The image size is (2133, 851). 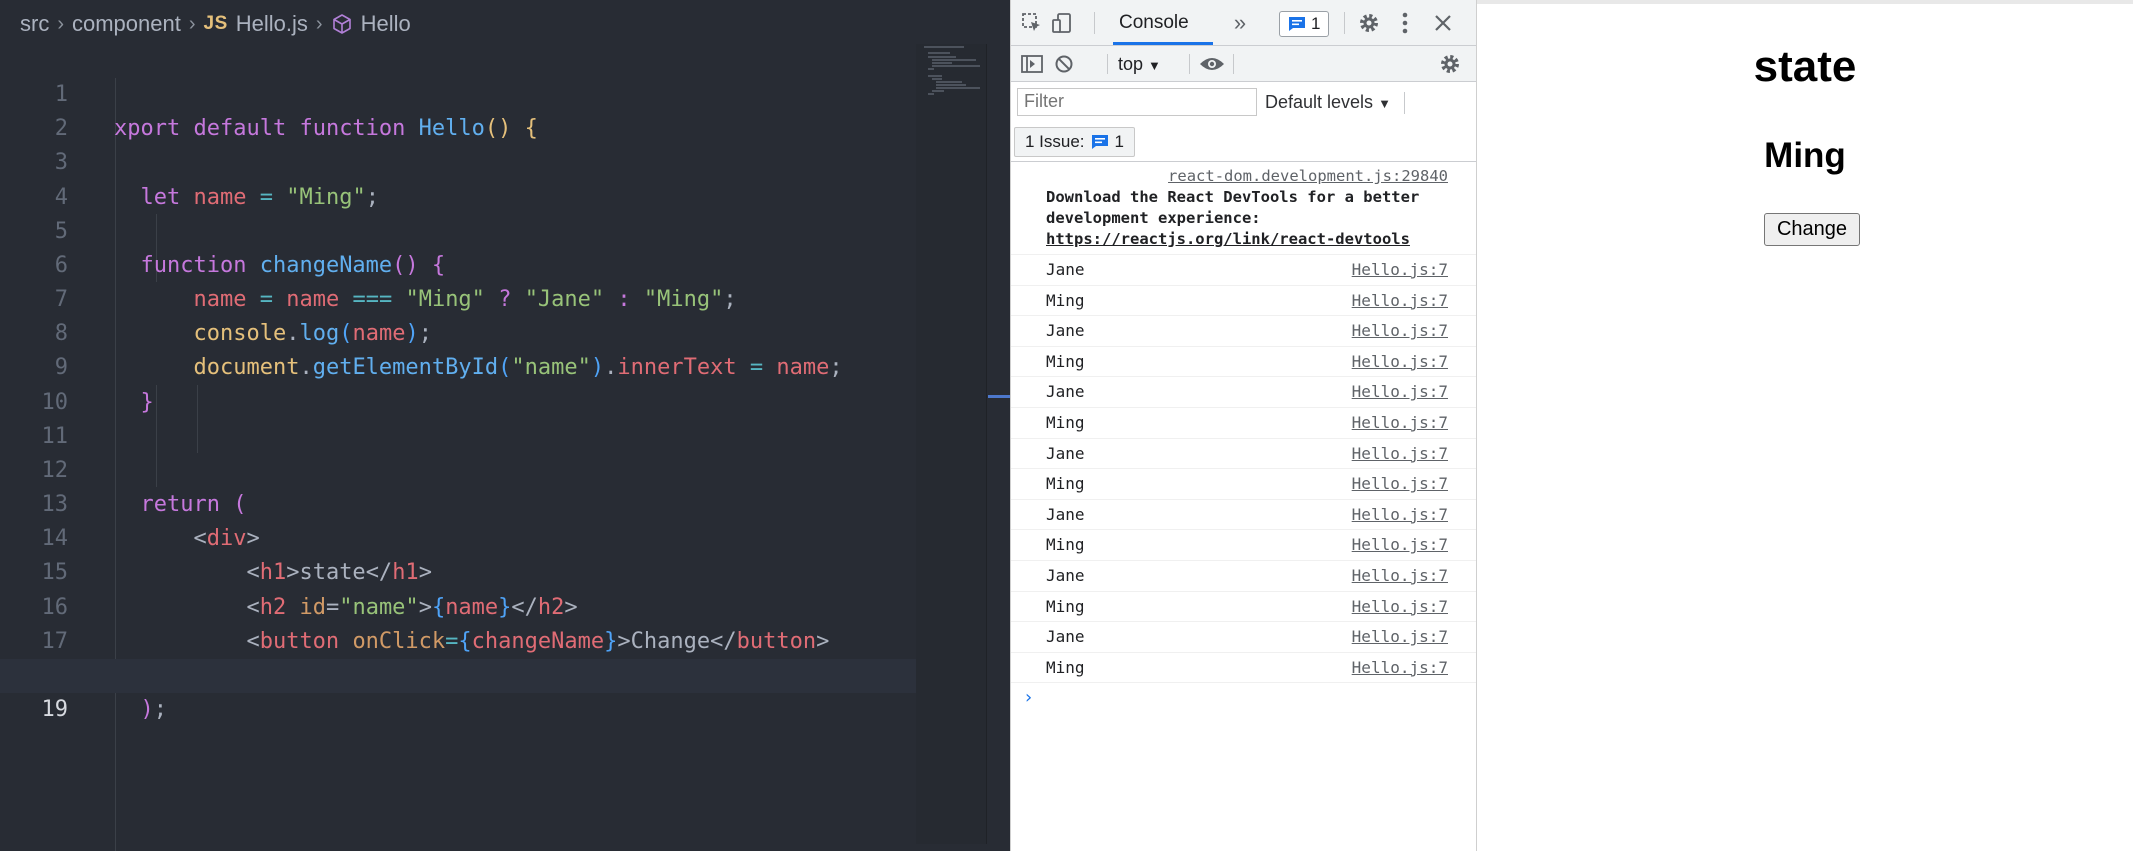 I want to click on breadcrumb-folder-component: component, so click(x=126, y=24).